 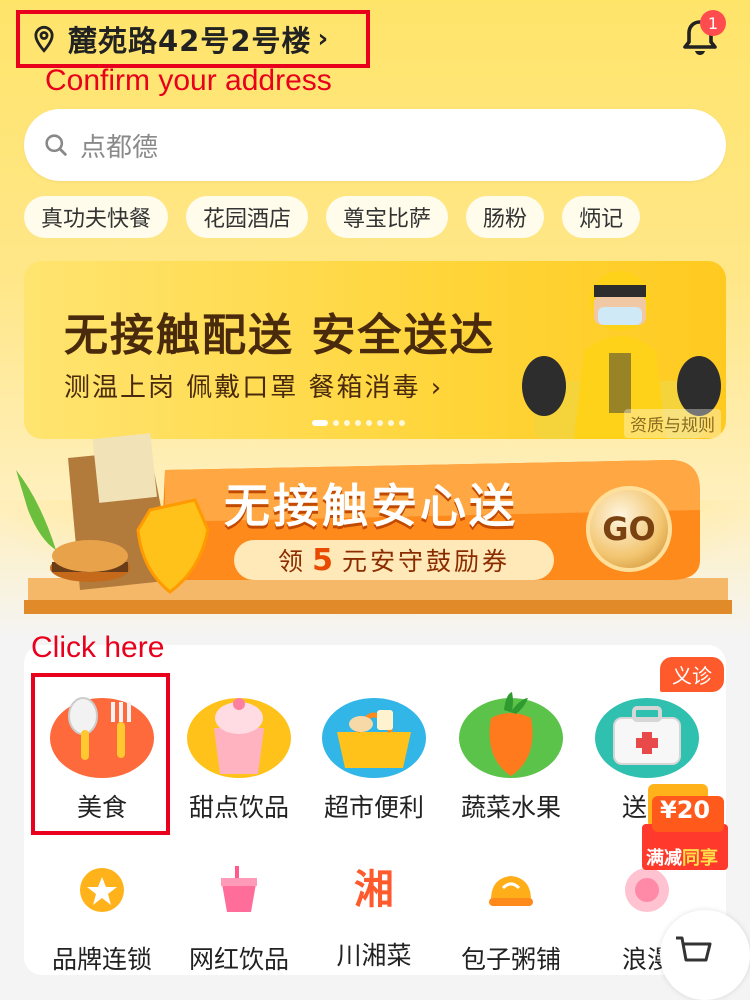 I want to click on annotation-confirm-address: Confirm your address, so click(x=188, y=80).